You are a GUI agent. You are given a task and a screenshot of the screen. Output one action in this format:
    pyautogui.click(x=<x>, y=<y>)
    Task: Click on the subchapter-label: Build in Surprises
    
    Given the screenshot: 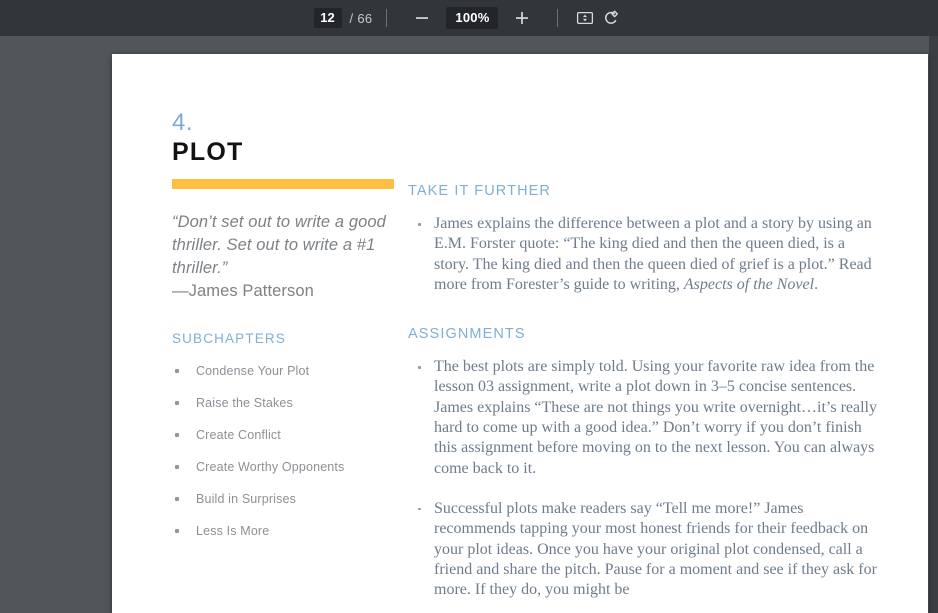 What is the action you would take?
    pyautogui.click(x=246, y=499)
    